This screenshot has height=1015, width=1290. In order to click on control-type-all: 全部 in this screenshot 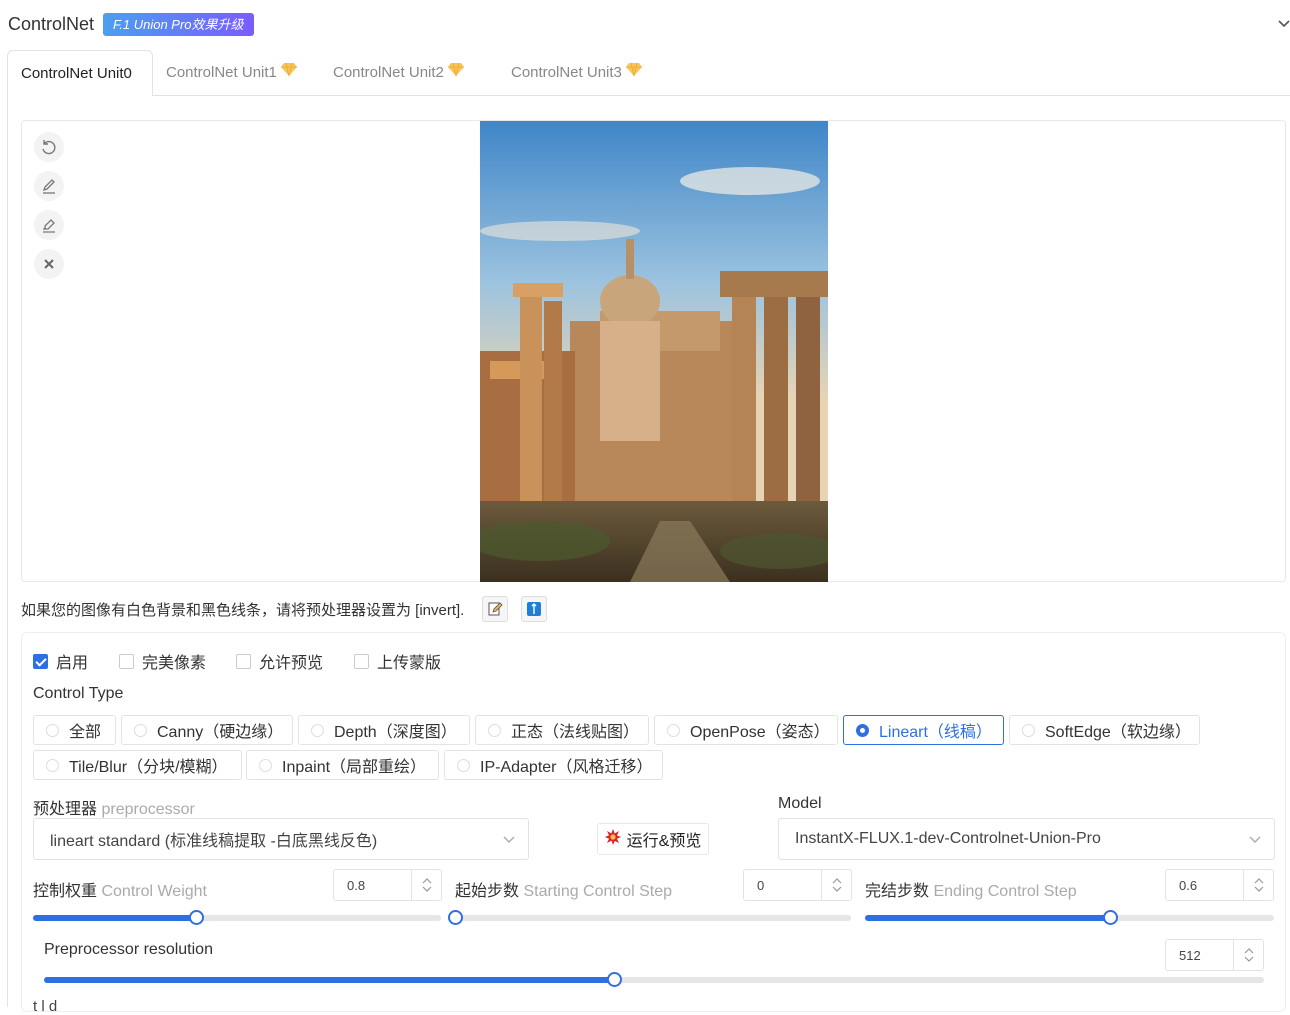, I will do `click(74, 730)`.